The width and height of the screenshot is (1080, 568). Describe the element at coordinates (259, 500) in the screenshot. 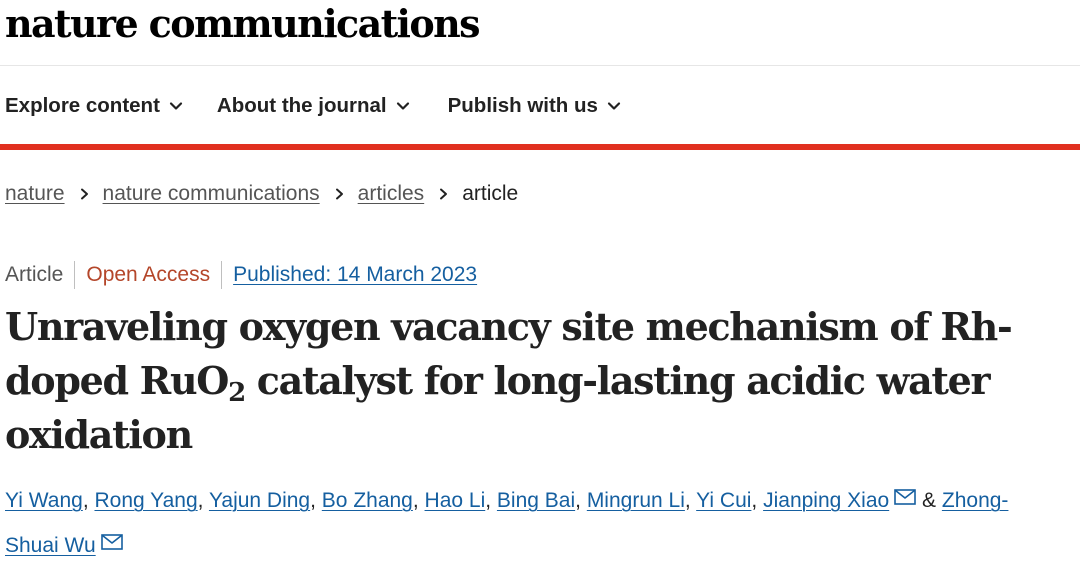

I see `author-link: Yajun Ding` at that location.